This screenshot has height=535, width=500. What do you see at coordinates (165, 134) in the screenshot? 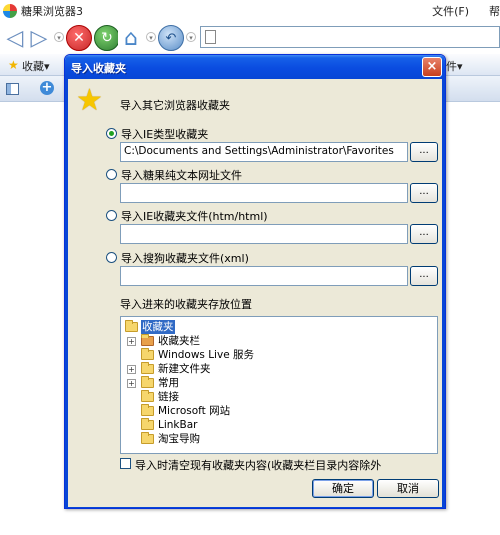
I see `radio-label-ie-favorites: 导入IE类型收藏夹` at bounding box center [165, 134].